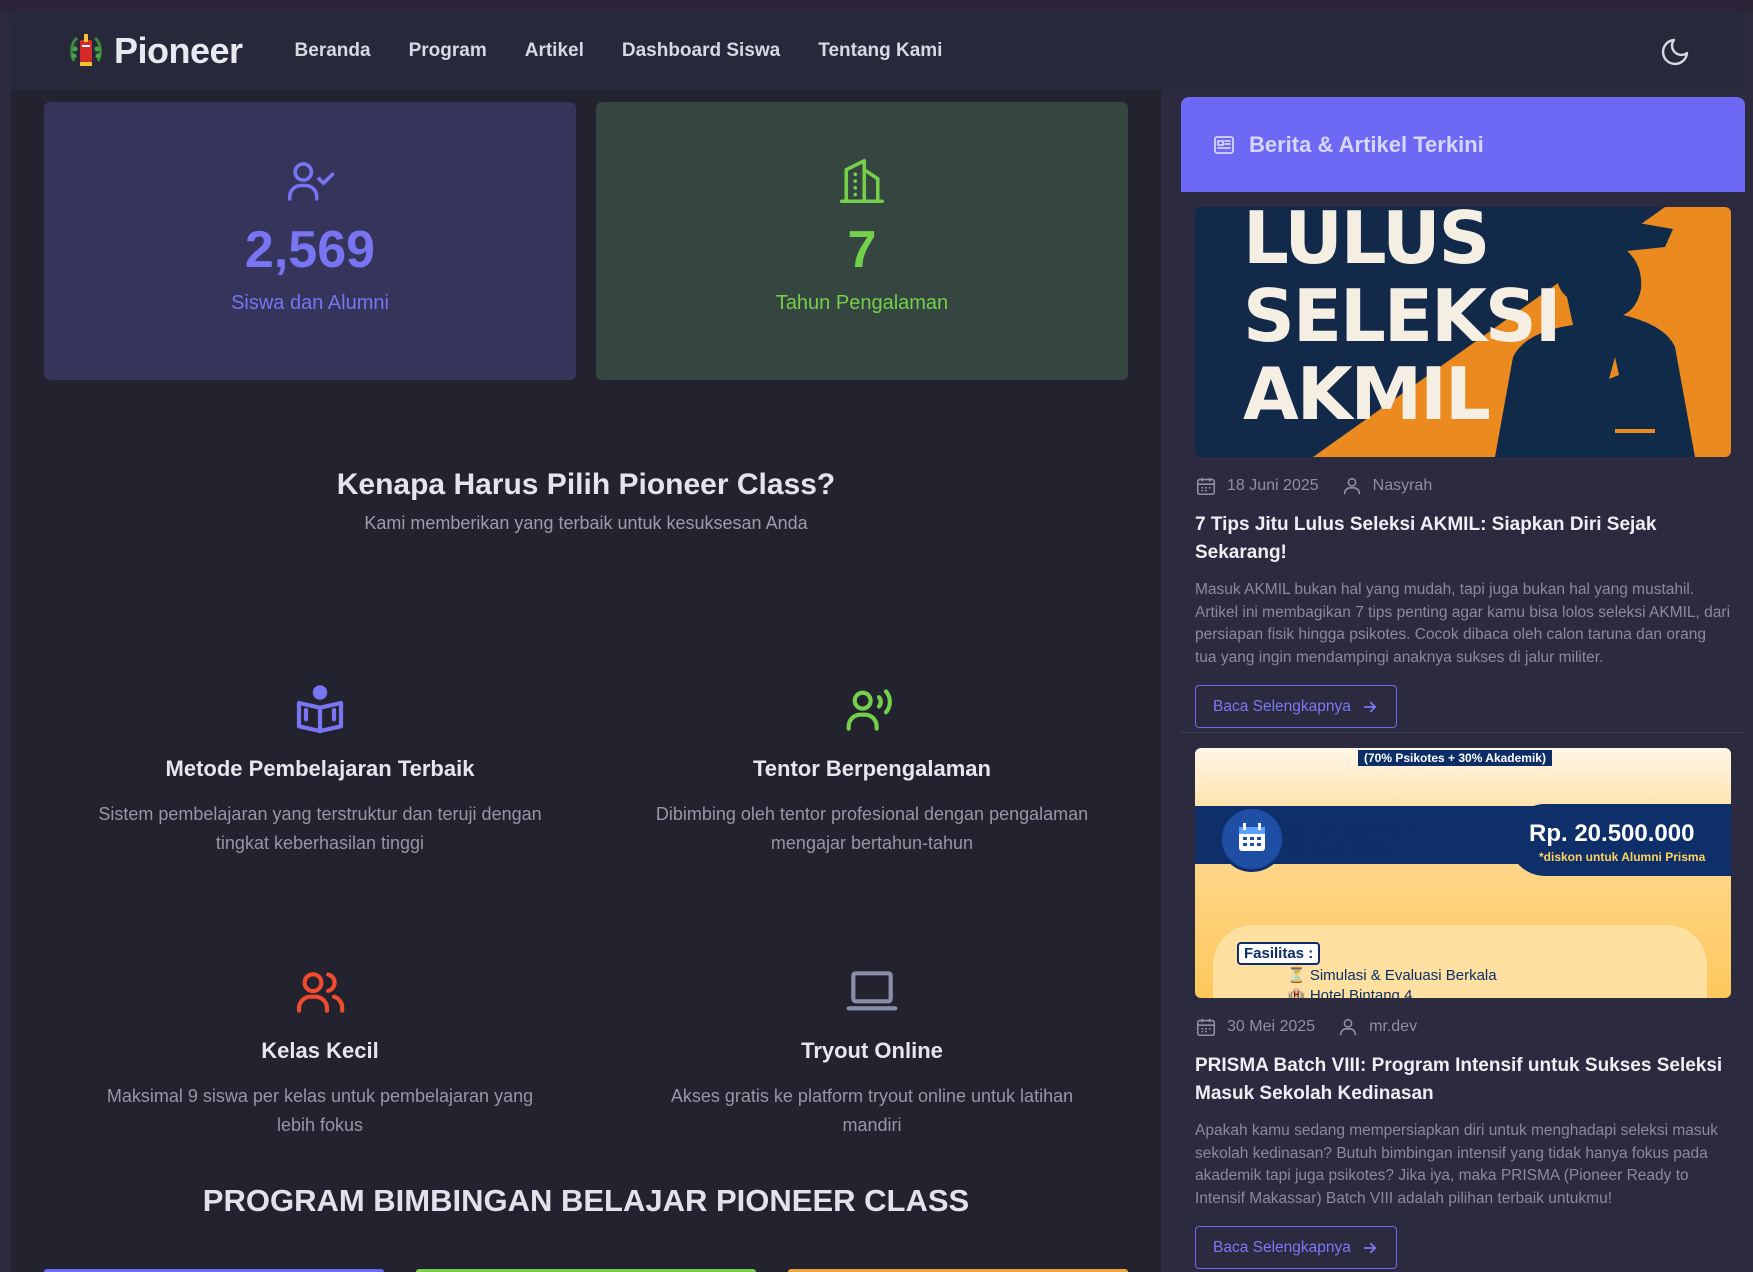  I want to click on article-author: mr.dev, so click(1393, 1026).